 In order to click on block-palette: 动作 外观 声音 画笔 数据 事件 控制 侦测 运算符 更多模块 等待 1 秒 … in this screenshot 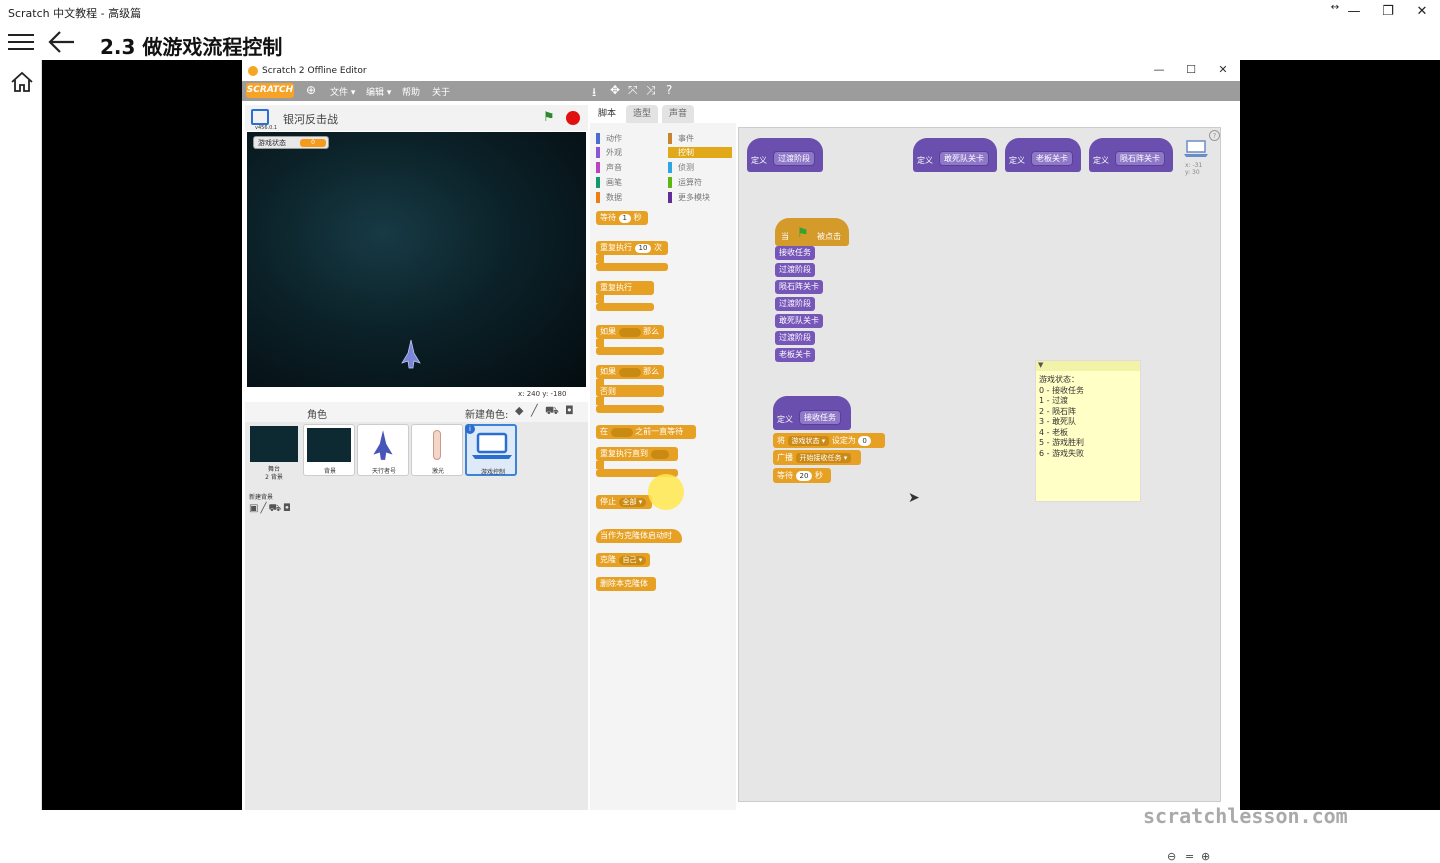, I will do `click(663, 466)`.